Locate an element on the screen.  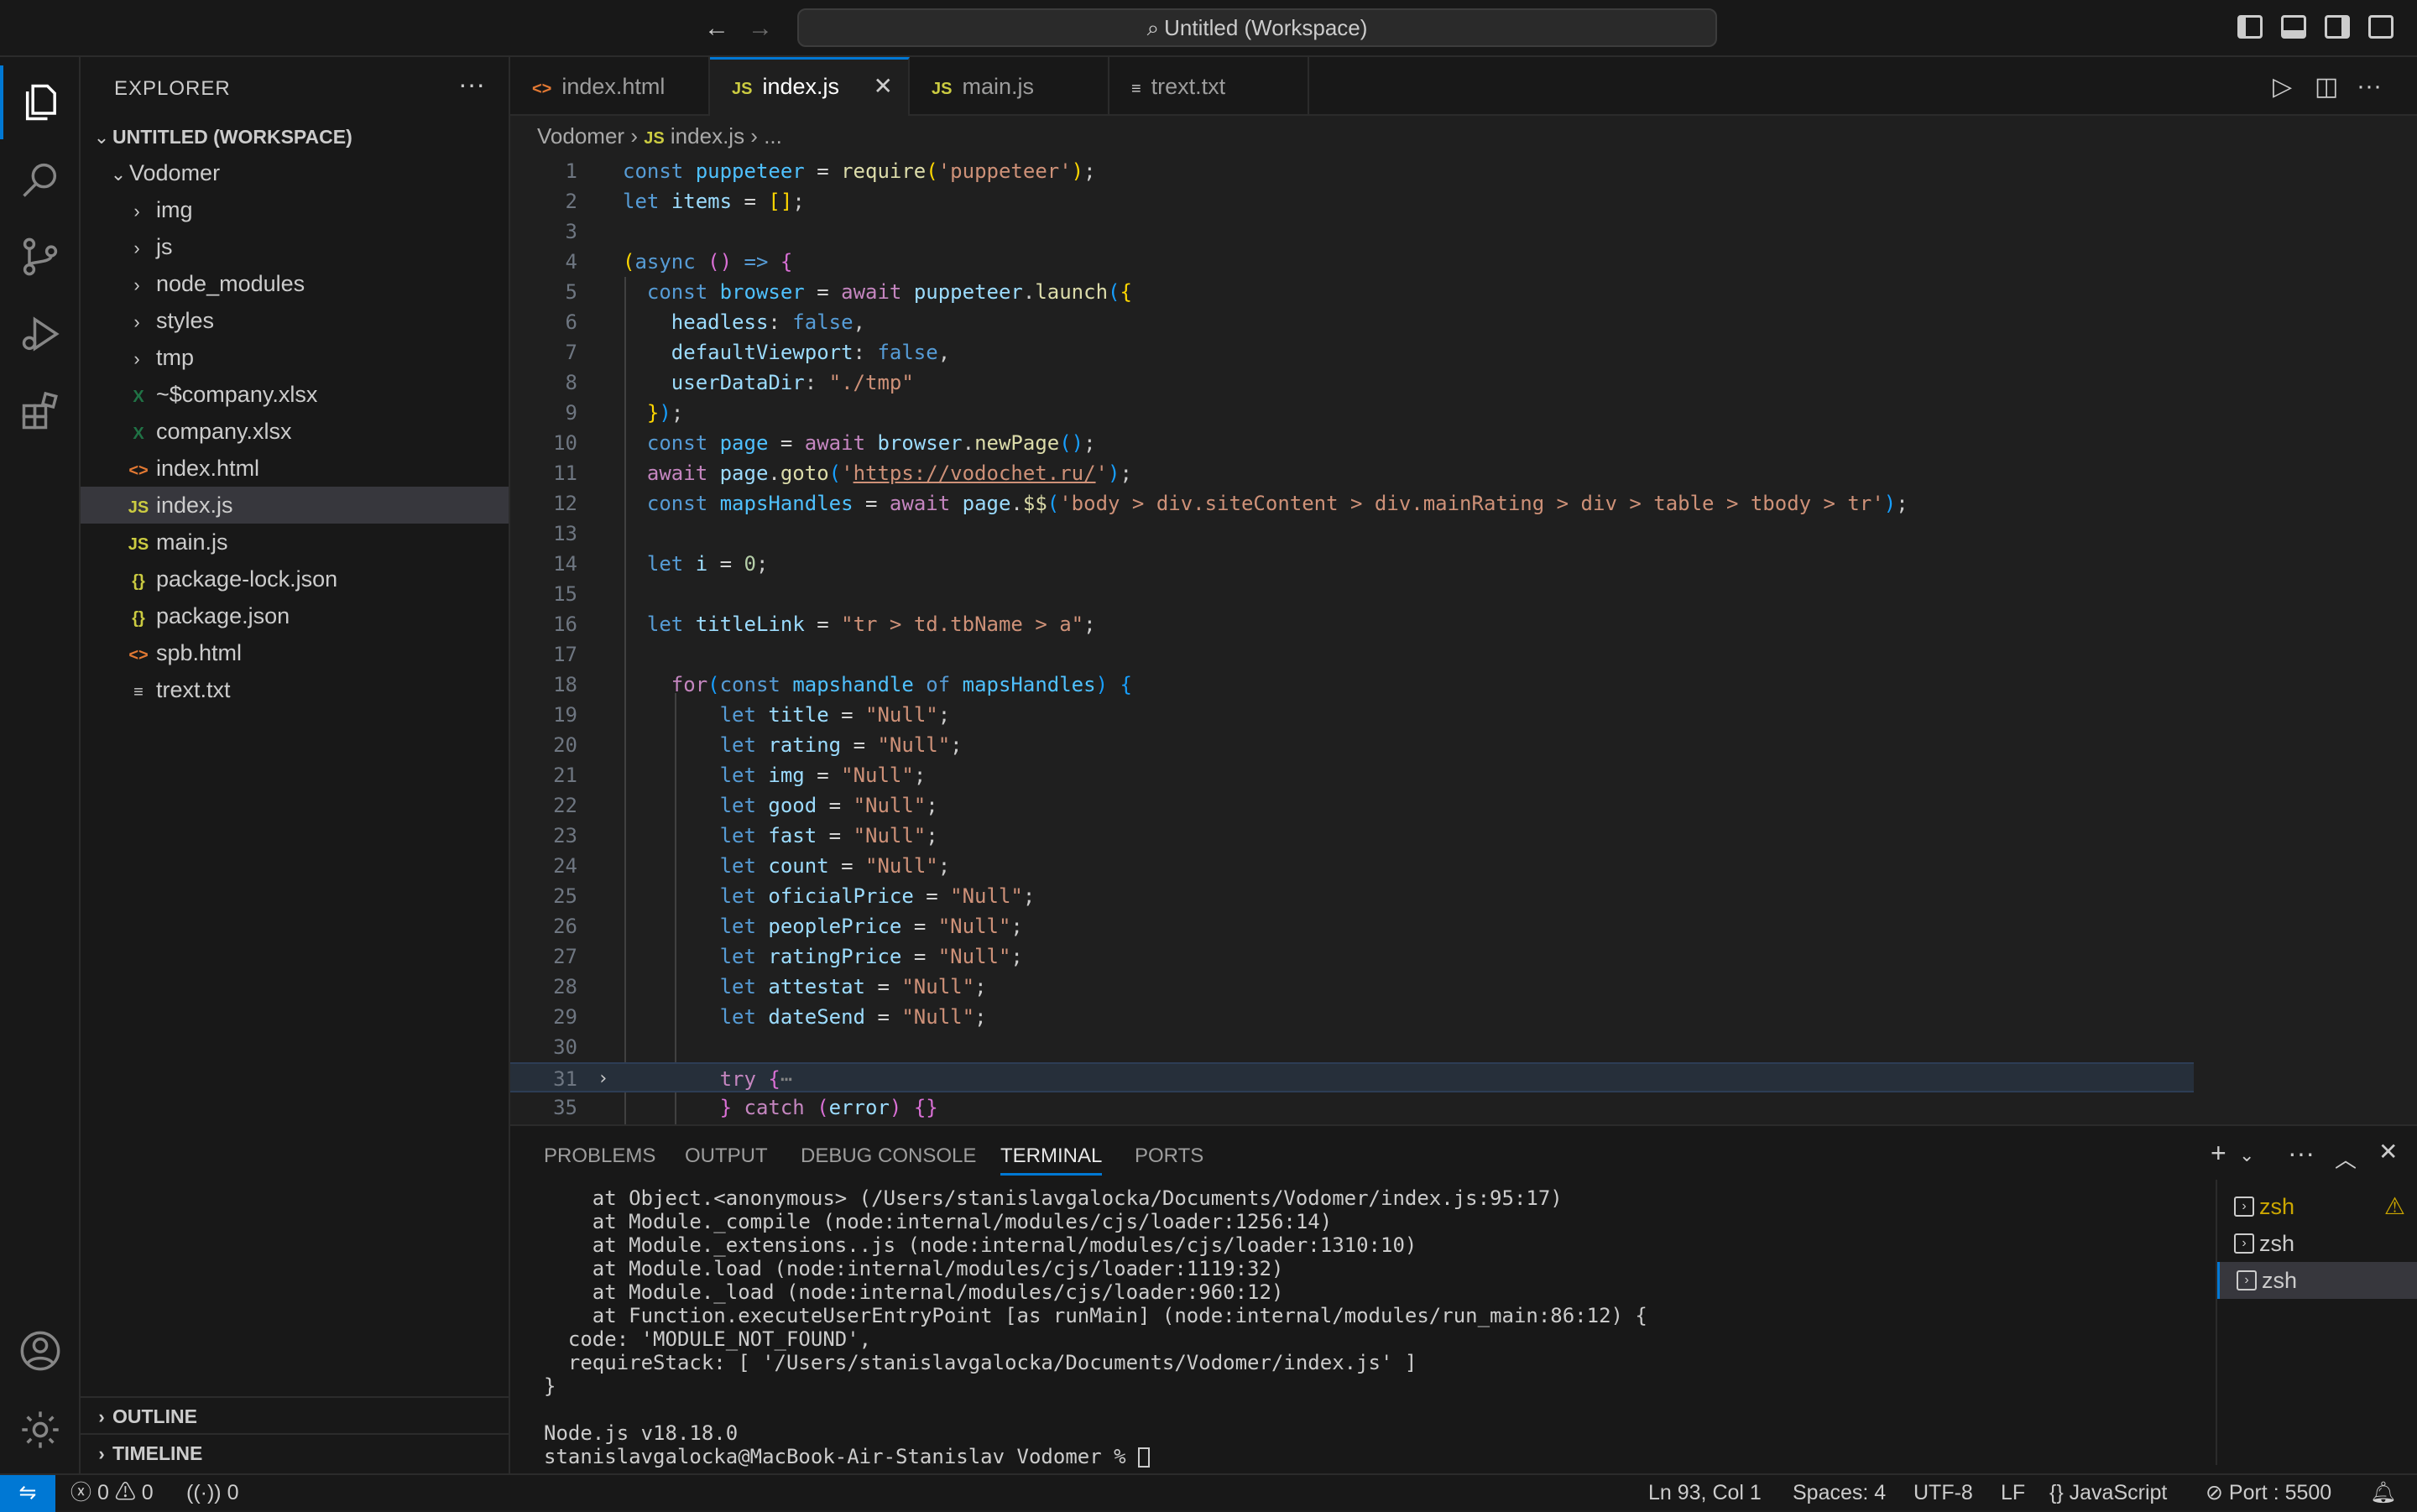
split-editor-icon: ◫ is located at coordinates (2326, 87).